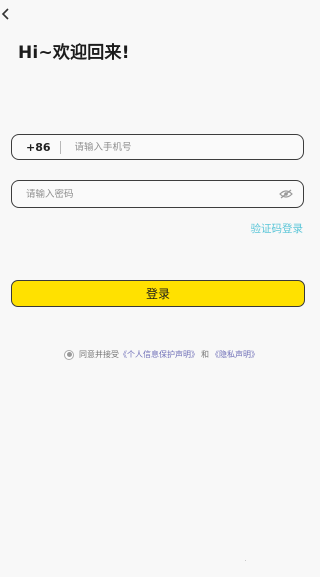 The width and height of the screenshot is (320, 577). Describe the element at coordinates (38, 147) in the screenshot. I see `country-code: +86` at that location.